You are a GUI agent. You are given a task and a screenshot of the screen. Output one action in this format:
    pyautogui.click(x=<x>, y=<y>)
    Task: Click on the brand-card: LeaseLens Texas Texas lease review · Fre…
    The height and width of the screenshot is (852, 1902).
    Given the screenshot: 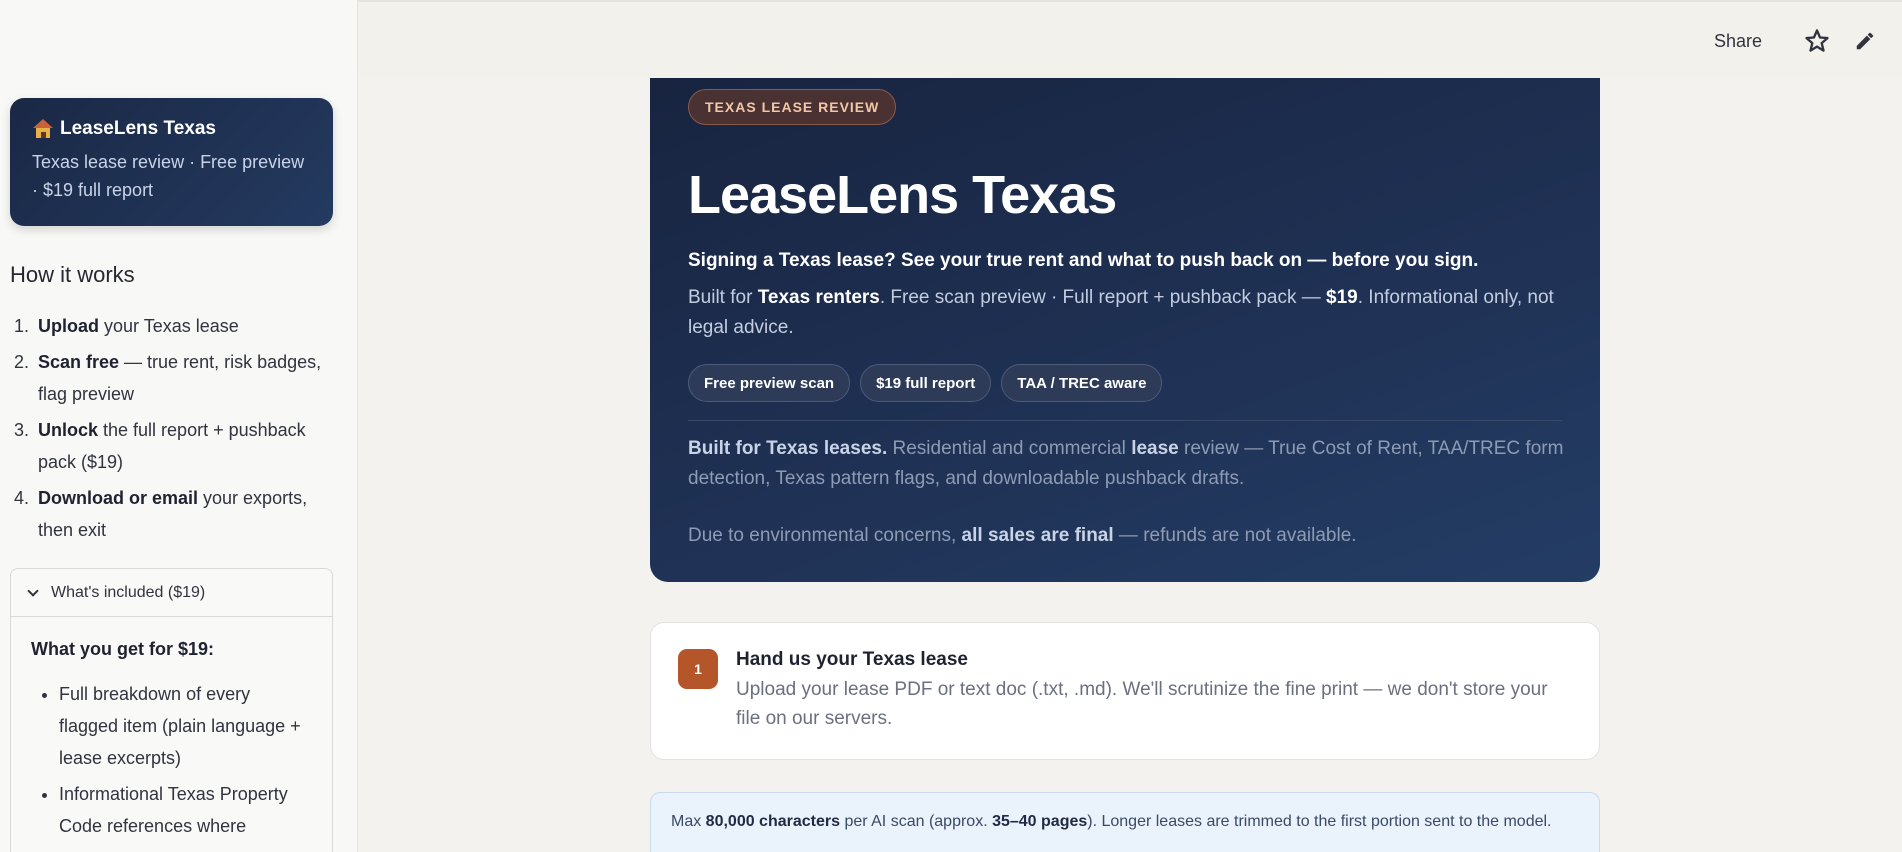 What is the action you would take?
    pyautogui.click(x=171, y=162)
    